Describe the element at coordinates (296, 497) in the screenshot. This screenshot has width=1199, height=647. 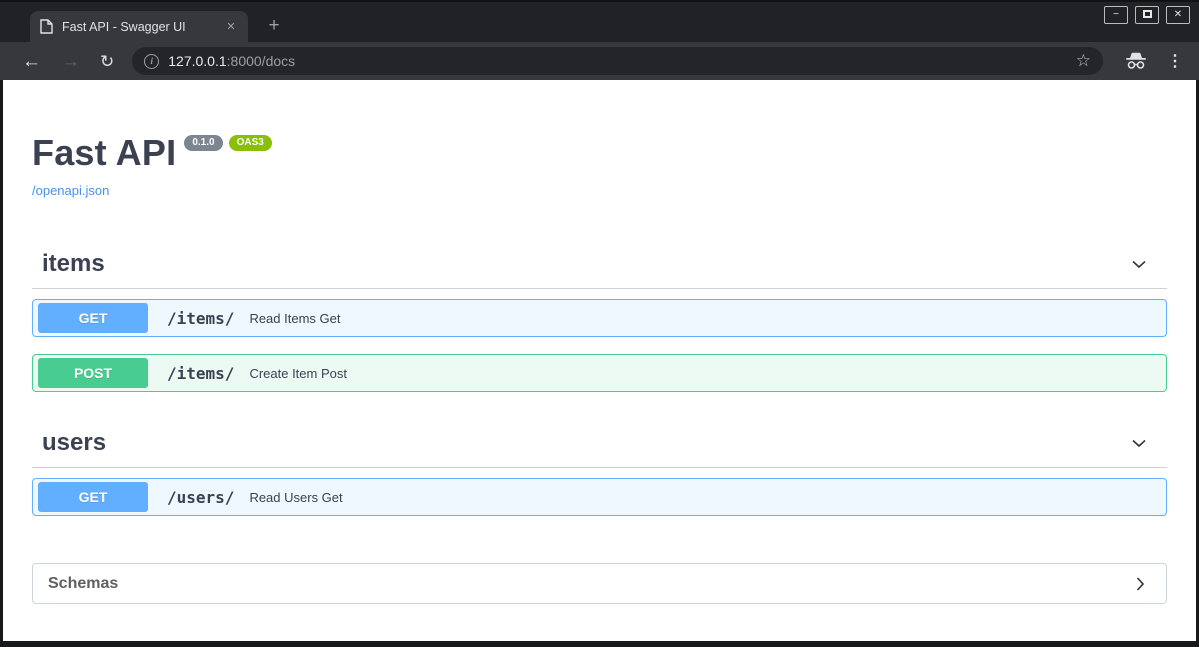
I see `operation-summary: Read Users Get` at that location.